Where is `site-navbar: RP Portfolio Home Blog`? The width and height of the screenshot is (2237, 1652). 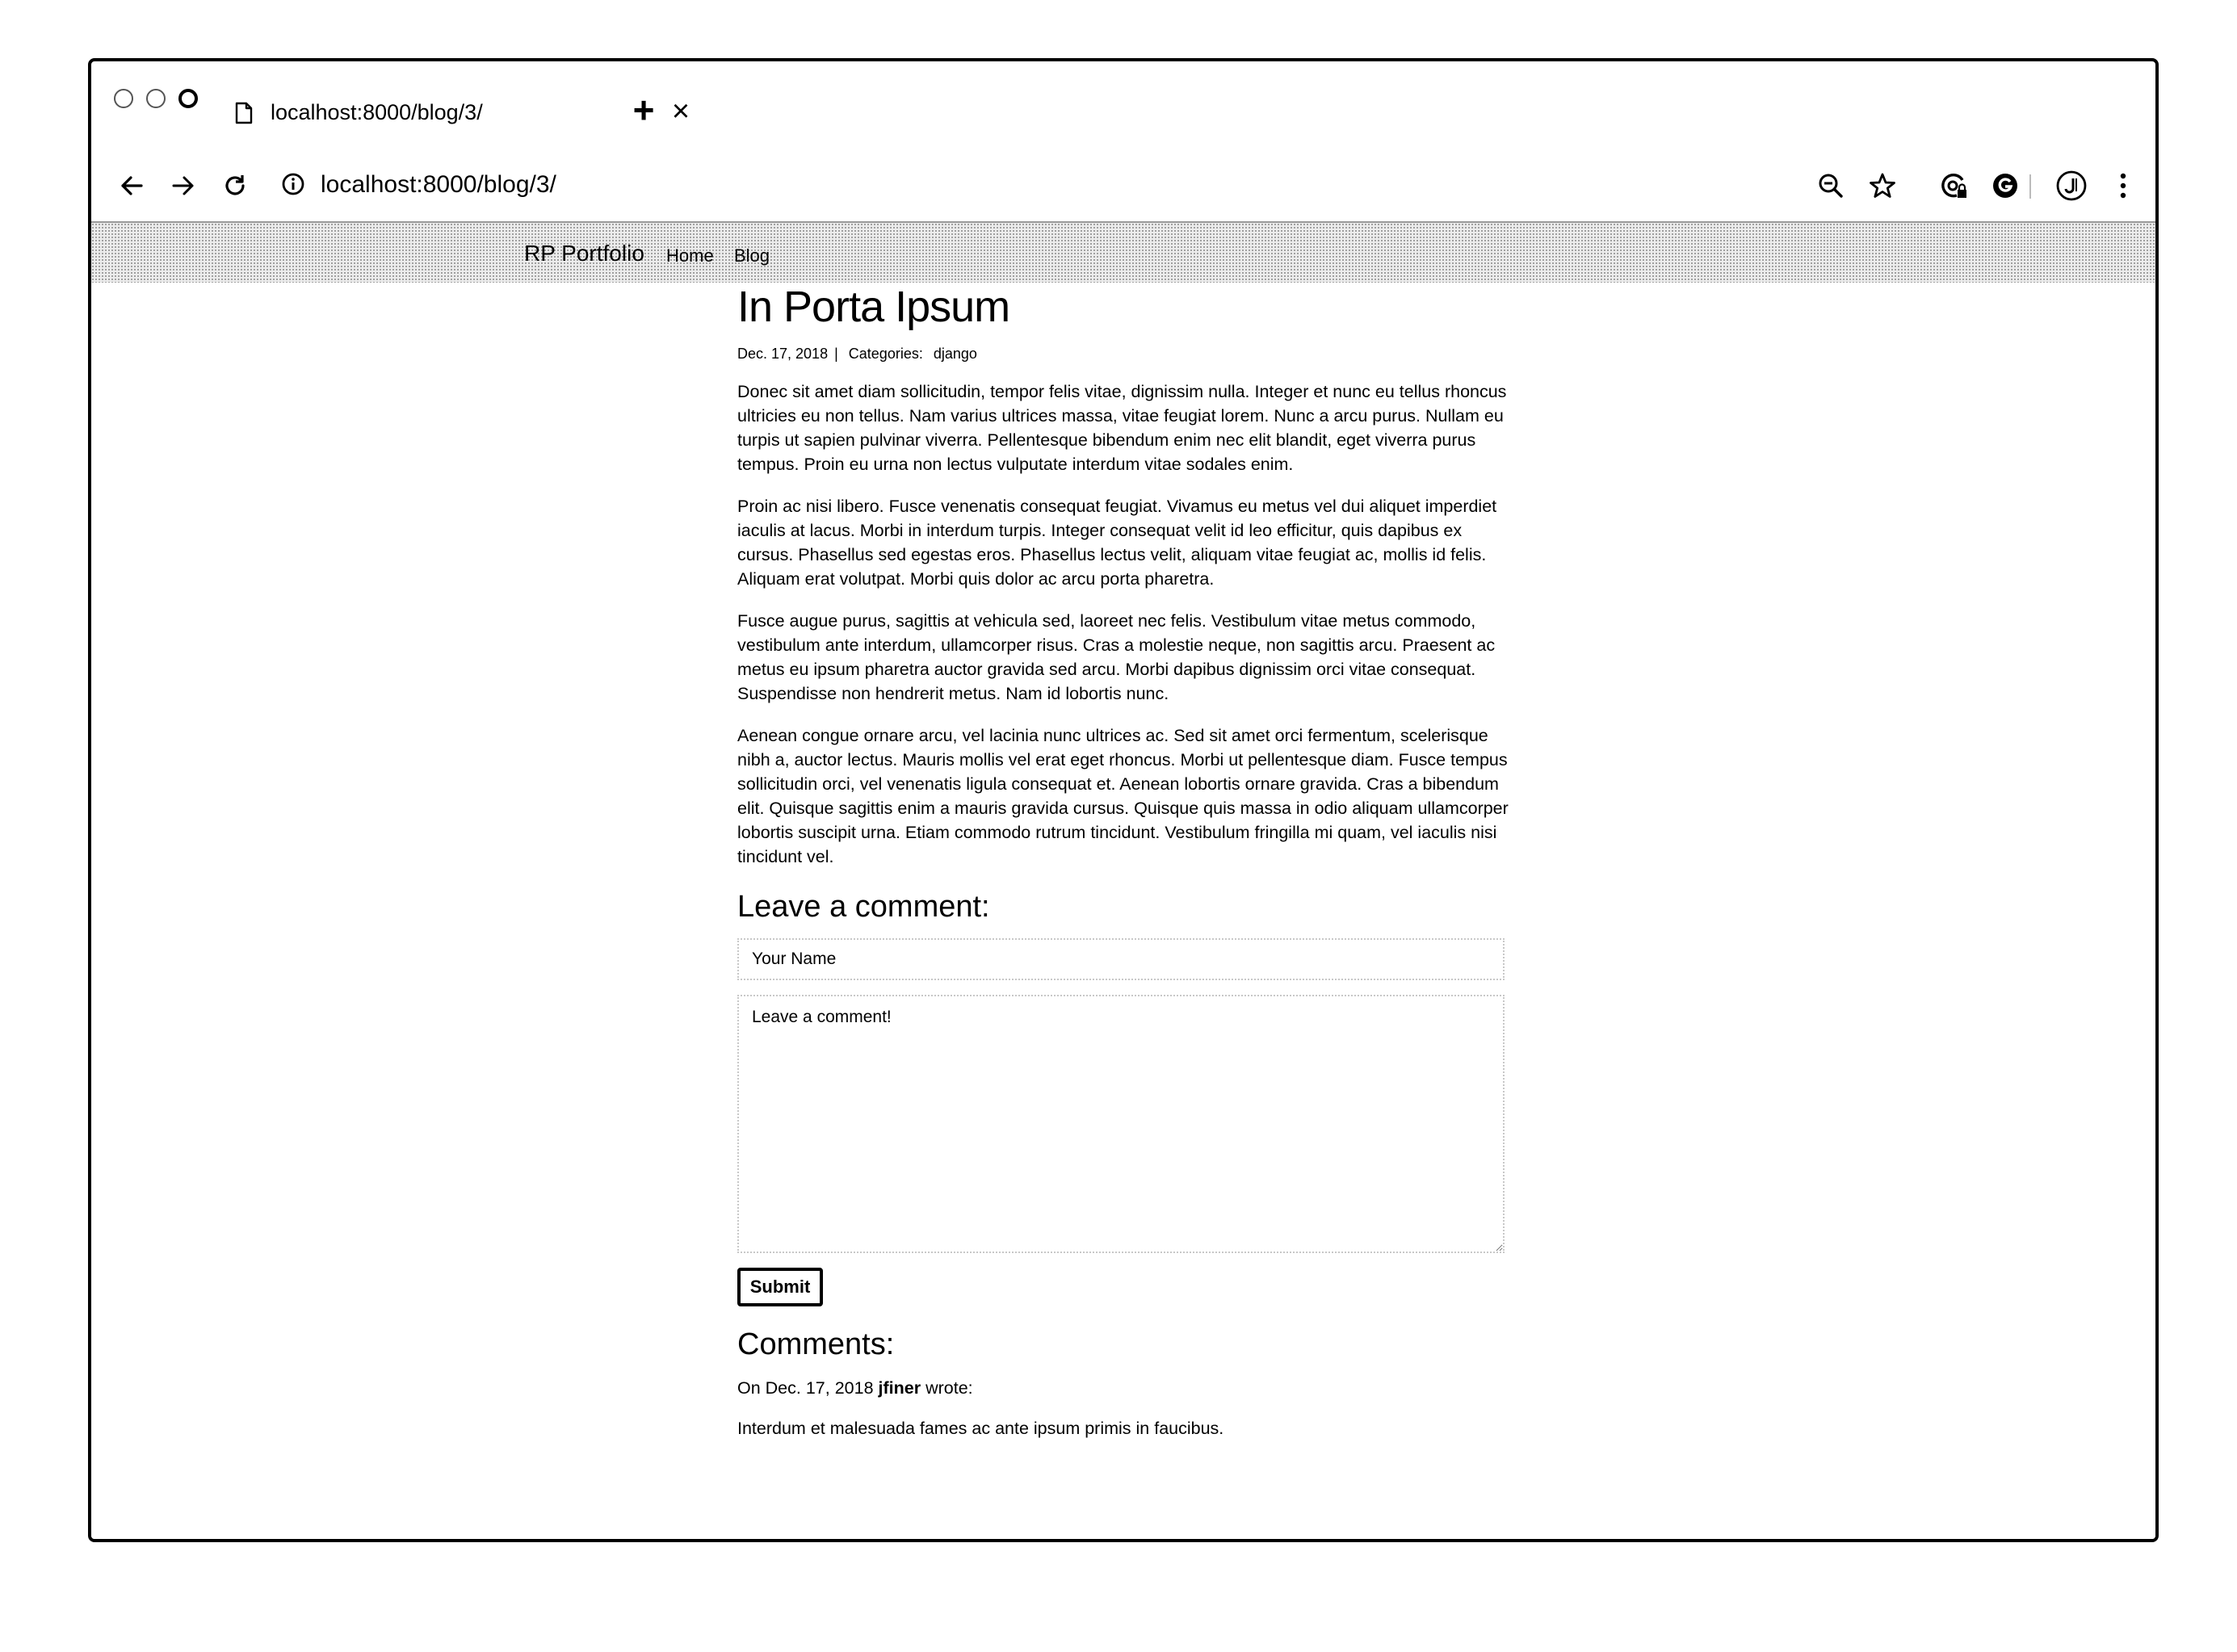 site-navbar: RP Portfolio Home Blog is located at coordinates (1123, 252).